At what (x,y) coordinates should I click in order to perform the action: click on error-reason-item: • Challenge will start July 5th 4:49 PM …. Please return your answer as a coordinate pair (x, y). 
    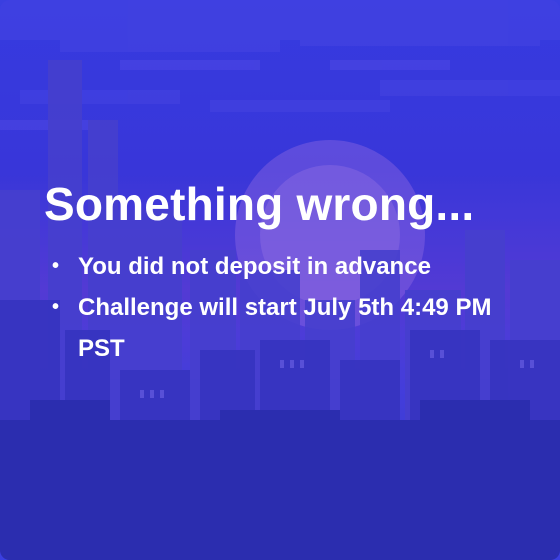
    Looking at the image, I should click on (288, 328).